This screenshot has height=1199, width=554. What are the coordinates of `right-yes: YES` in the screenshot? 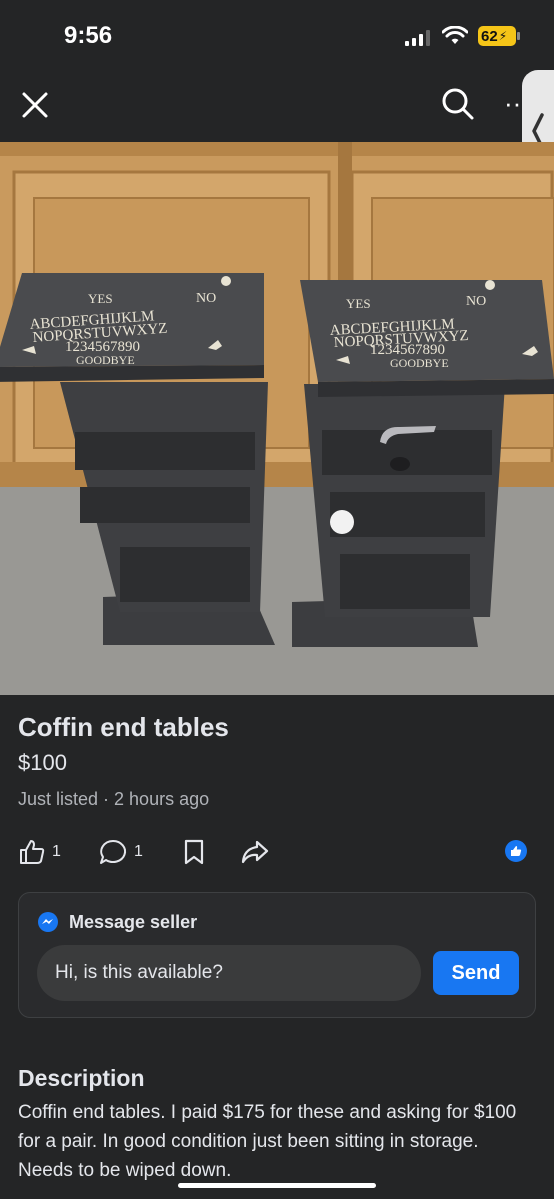 It's located at (358, 303).